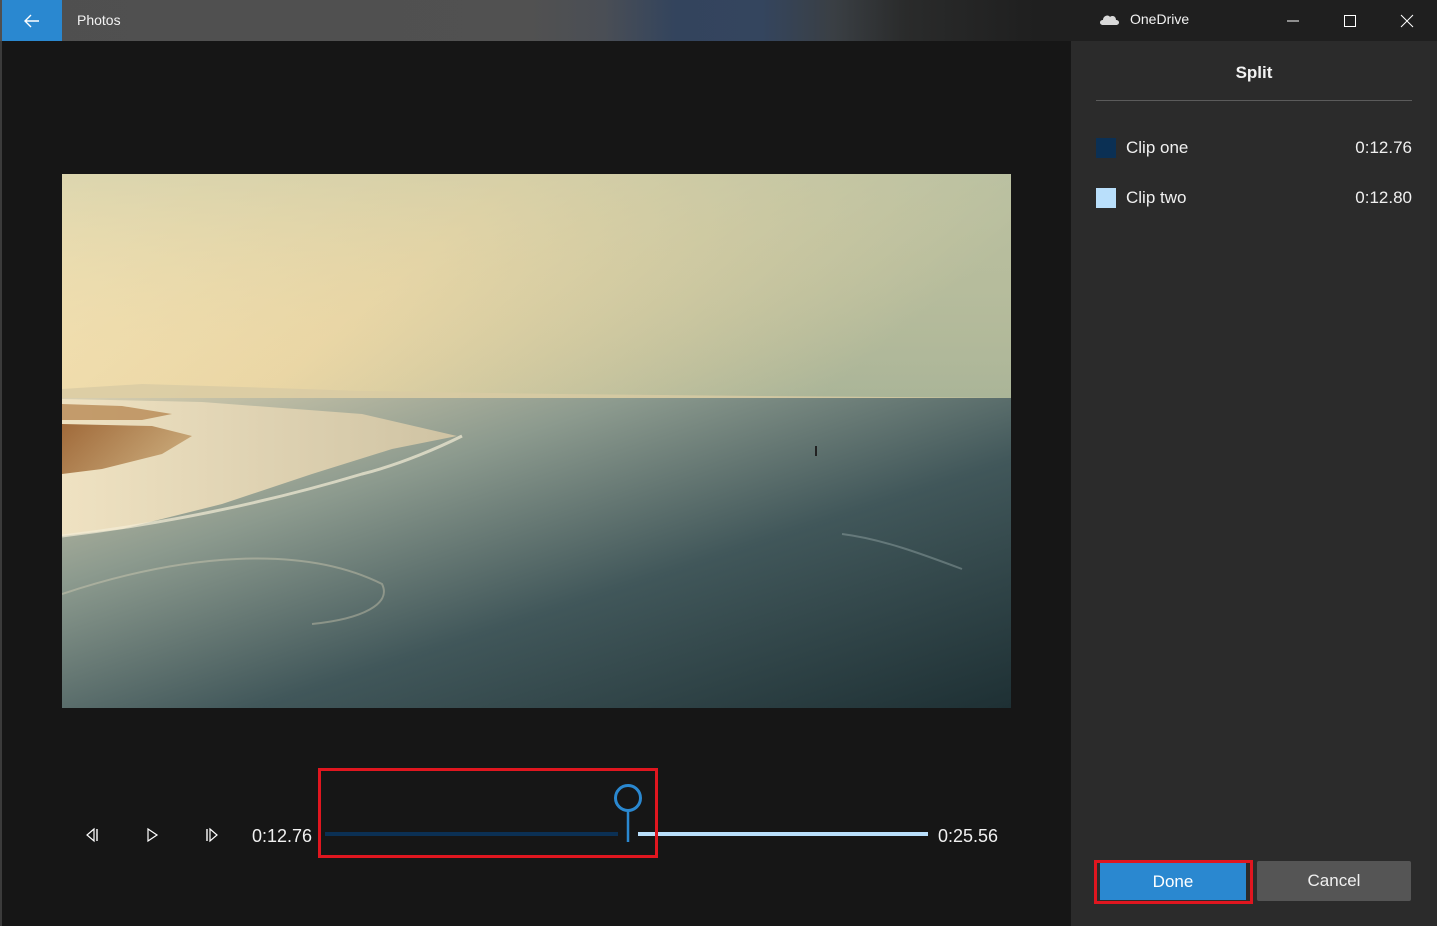 This screenshot has height=926, width=1437. I want to click on close-button, so click(1407, 20).